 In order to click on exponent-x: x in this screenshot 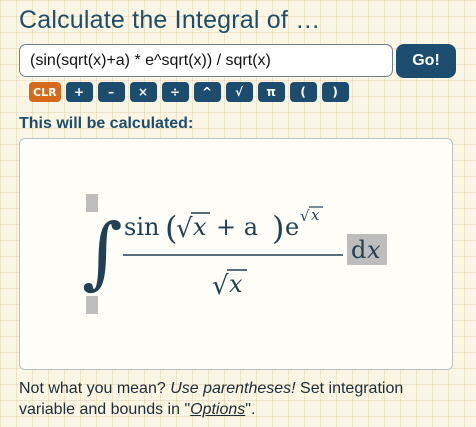, I will do `click(315, 215)`.